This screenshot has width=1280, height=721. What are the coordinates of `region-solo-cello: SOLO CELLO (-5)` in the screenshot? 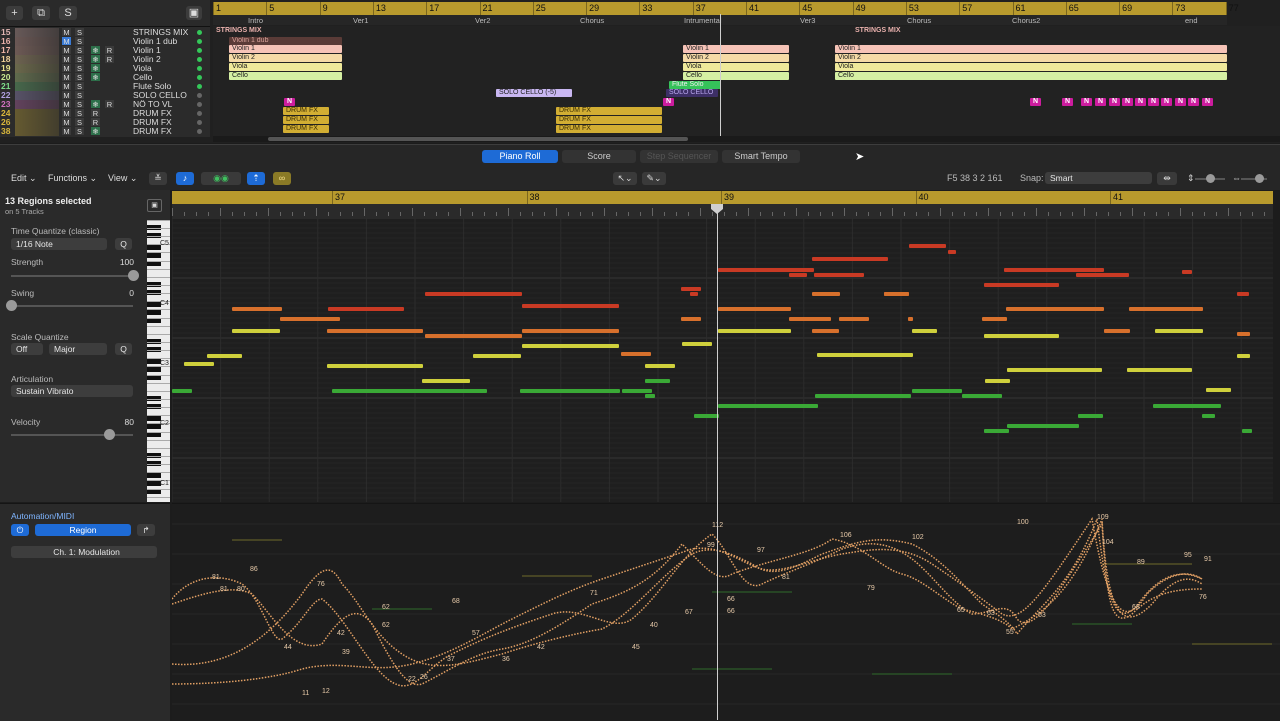 It's located at (534, 93).